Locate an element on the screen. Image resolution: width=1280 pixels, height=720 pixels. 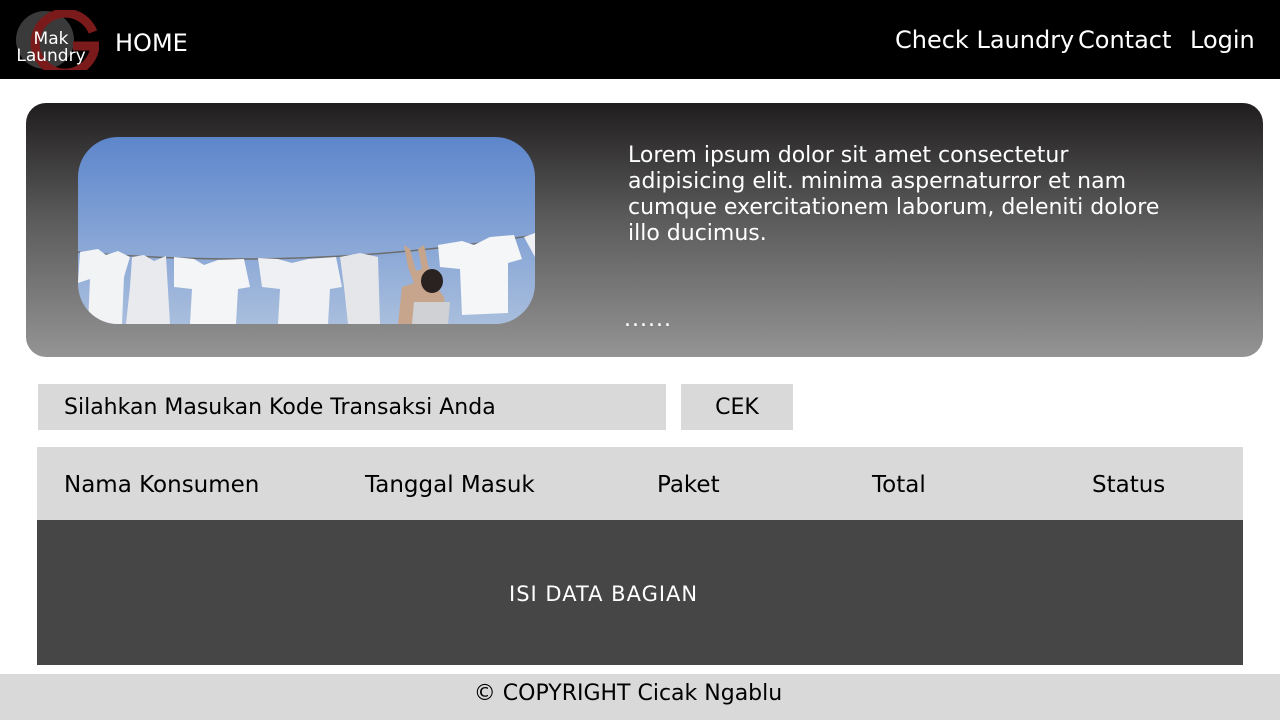
nav-home-link: HOME is located at coordinates (151, 43).